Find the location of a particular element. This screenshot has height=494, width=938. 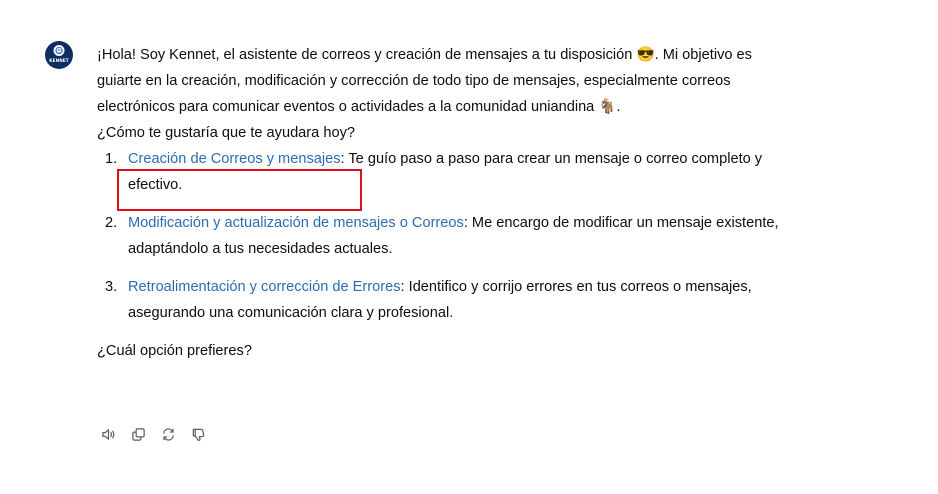

question-text: ¿Cómo te gustaría que te ayudara hoy? is located at coordinates (226, 133).